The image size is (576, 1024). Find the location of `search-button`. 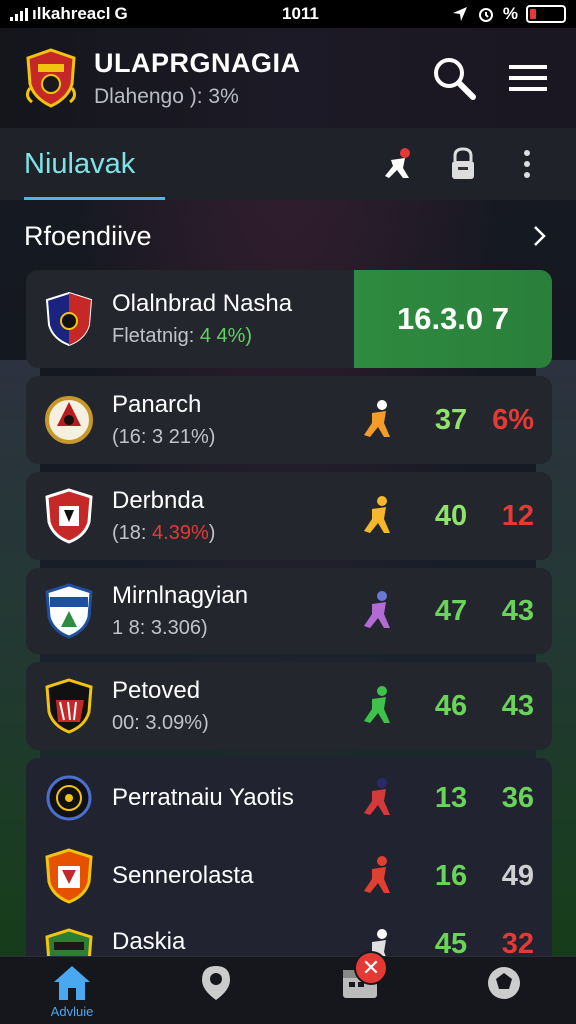

search-button is located at coordinates (454, 78).